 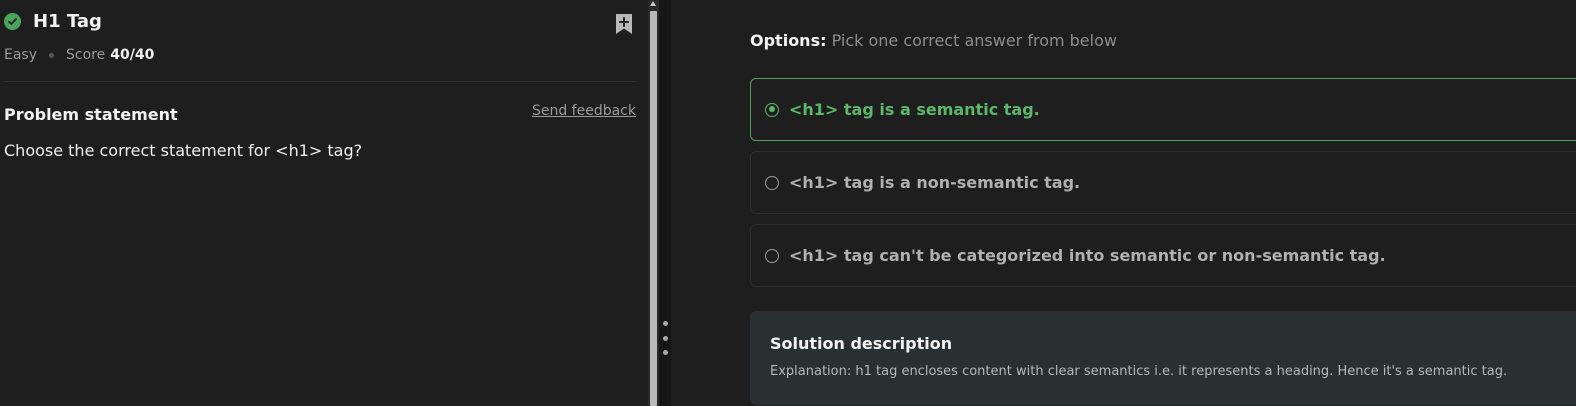 What do you see at coordinates (772, 109) in the screenshot?
I see `radio-selected-icon` at bounding box center [772, 109].